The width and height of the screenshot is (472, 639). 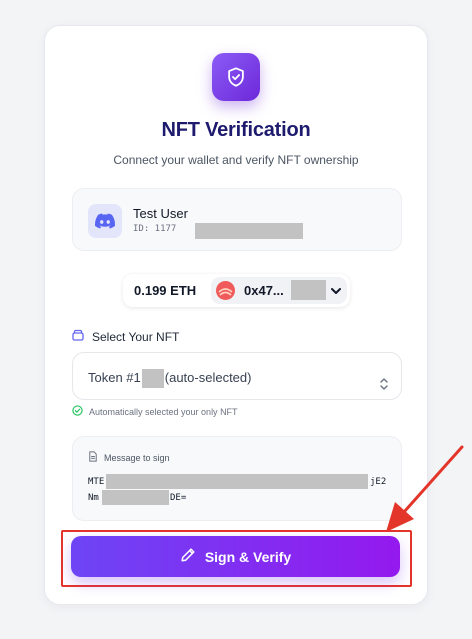 I want to click on token-suffix: (auto-selected), so click(x=208, y=377).